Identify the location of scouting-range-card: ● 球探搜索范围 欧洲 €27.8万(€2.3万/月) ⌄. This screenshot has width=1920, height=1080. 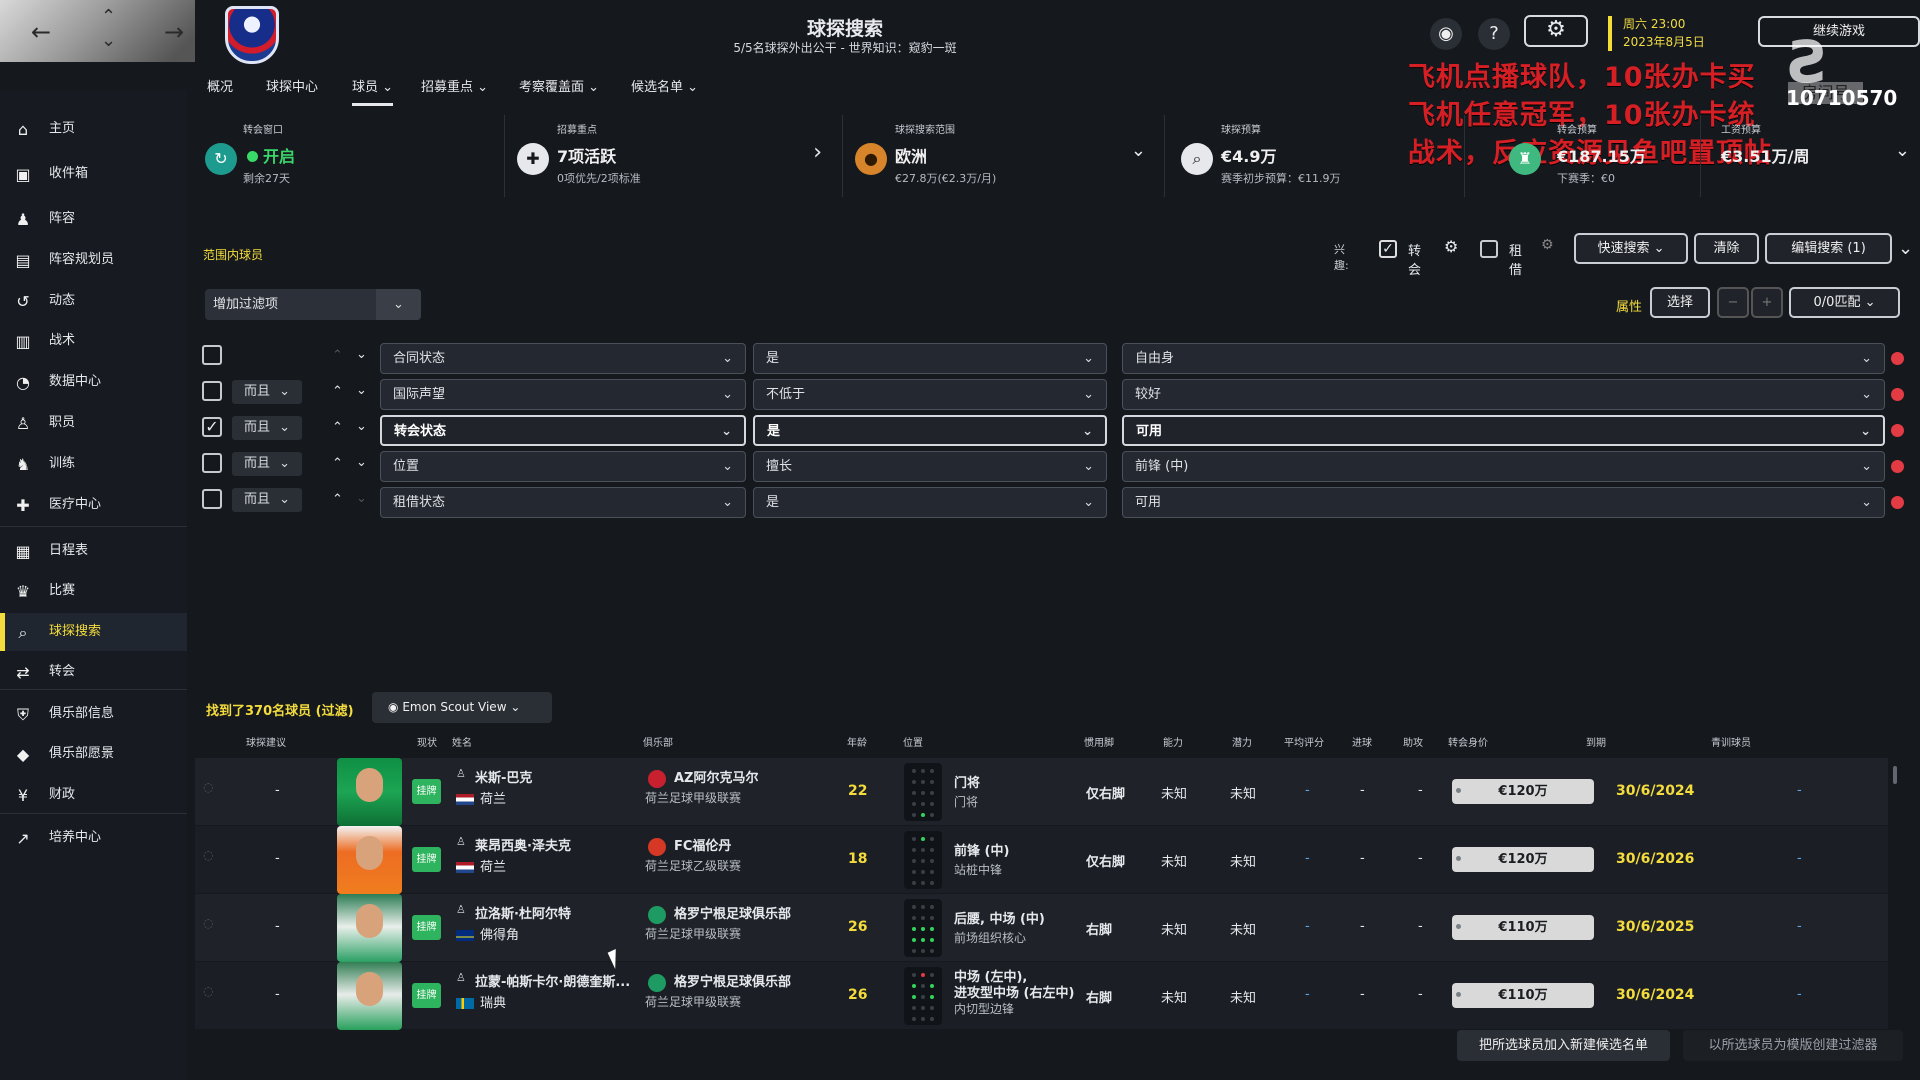
(1004, 156).